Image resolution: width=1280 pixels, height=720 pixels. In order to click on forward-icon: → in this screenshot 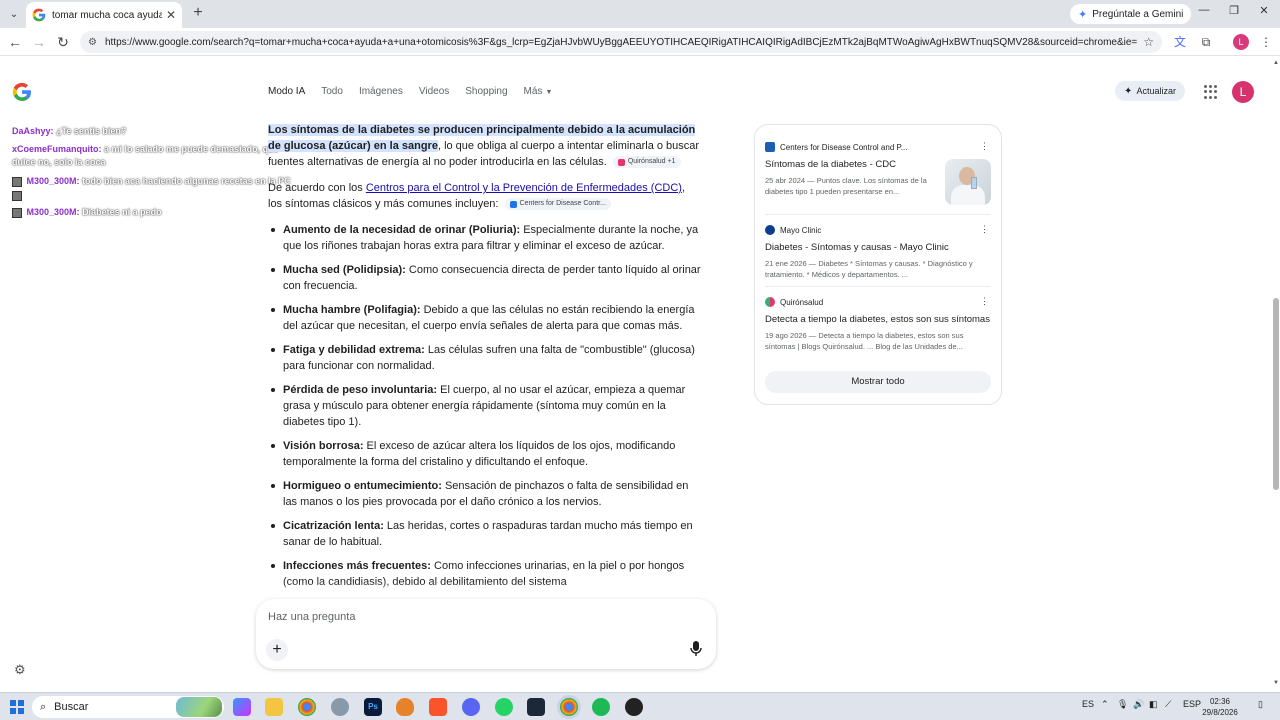, I will do `click(39, 42)`.